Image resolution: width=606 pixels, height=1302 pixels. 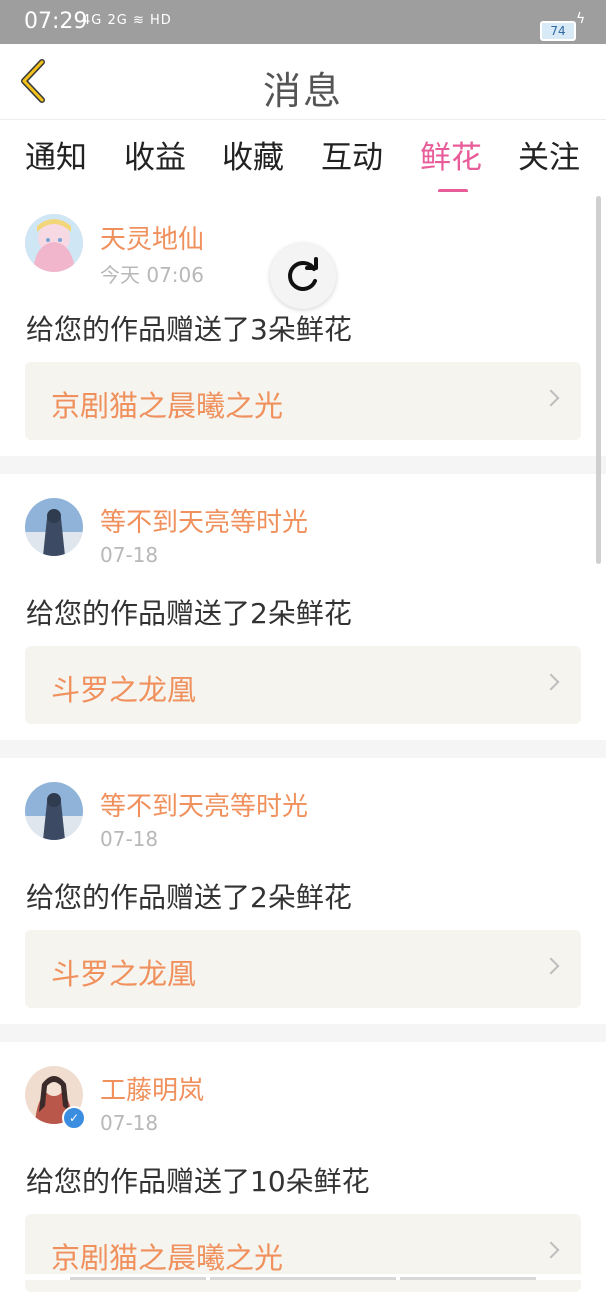 What do you see at coordinates (189, 329) in the screenshot?
I see `message-text: 给您的作品赠送了3朵鲜花` at bounding box center [189, 329].